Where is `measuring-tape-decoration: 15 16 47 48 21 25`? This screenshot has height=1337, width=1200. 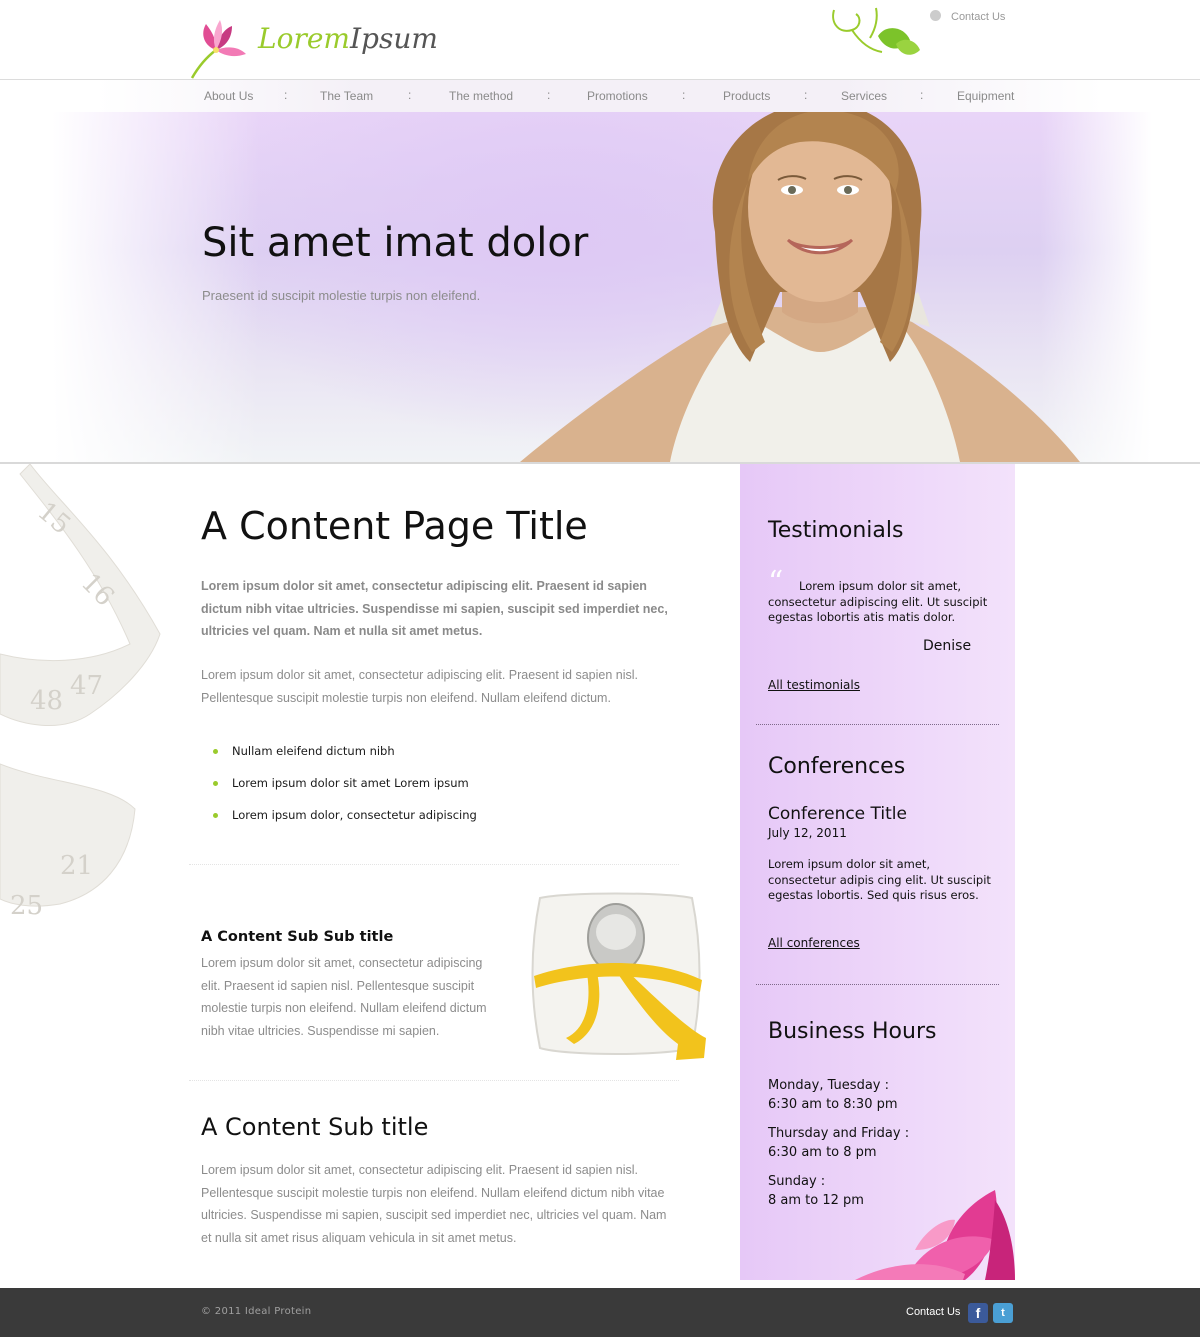
measuring-tape-decoration: 15 16 47 48 21 25 is located at coordinates (80, 692).